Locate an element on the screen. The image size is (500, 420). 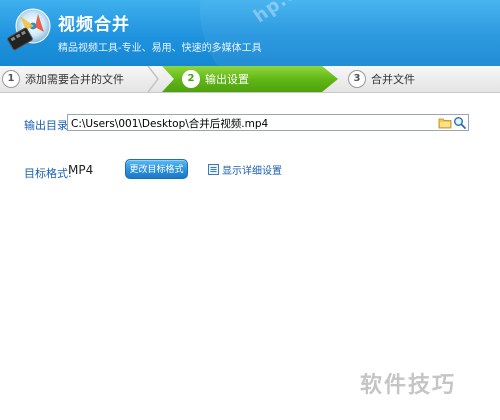
step-label: 合并文件 is located at coordinates (393, 79).